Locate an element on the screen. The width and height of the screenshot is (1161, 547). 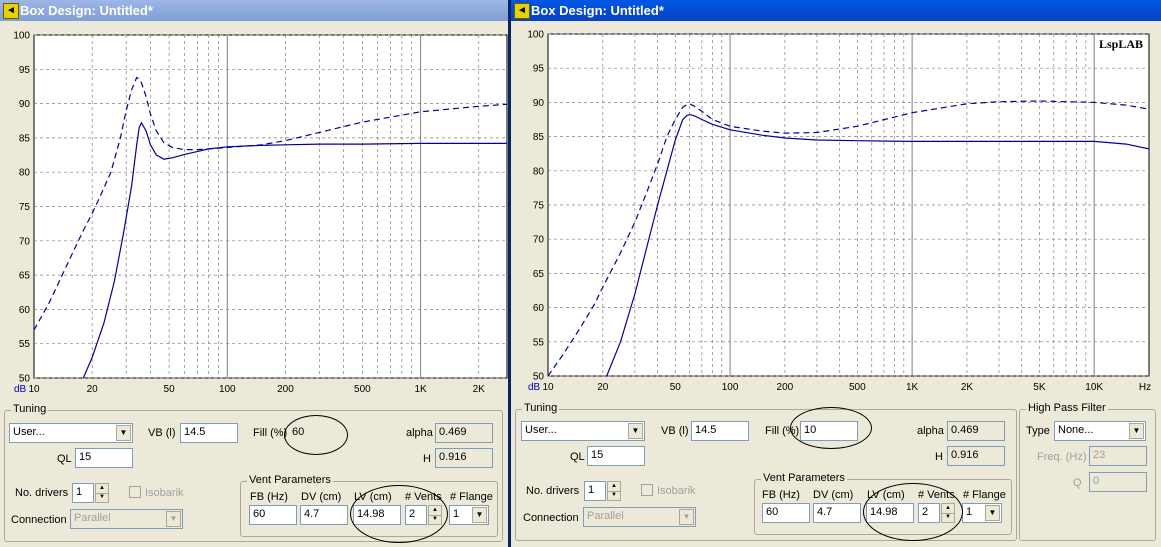
x-tick-label: 200 is located at coordinates (285, 389).